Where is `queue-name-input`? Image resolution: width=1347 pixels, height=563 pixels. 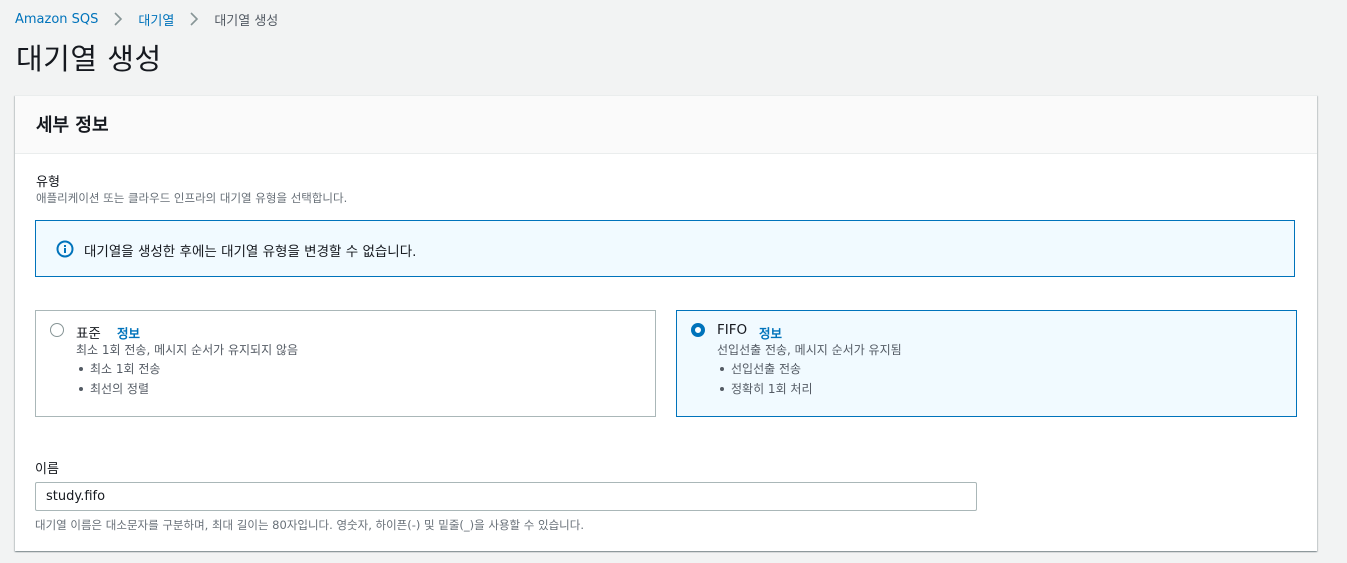
queue-name-input is located at coordinates (506, 496).